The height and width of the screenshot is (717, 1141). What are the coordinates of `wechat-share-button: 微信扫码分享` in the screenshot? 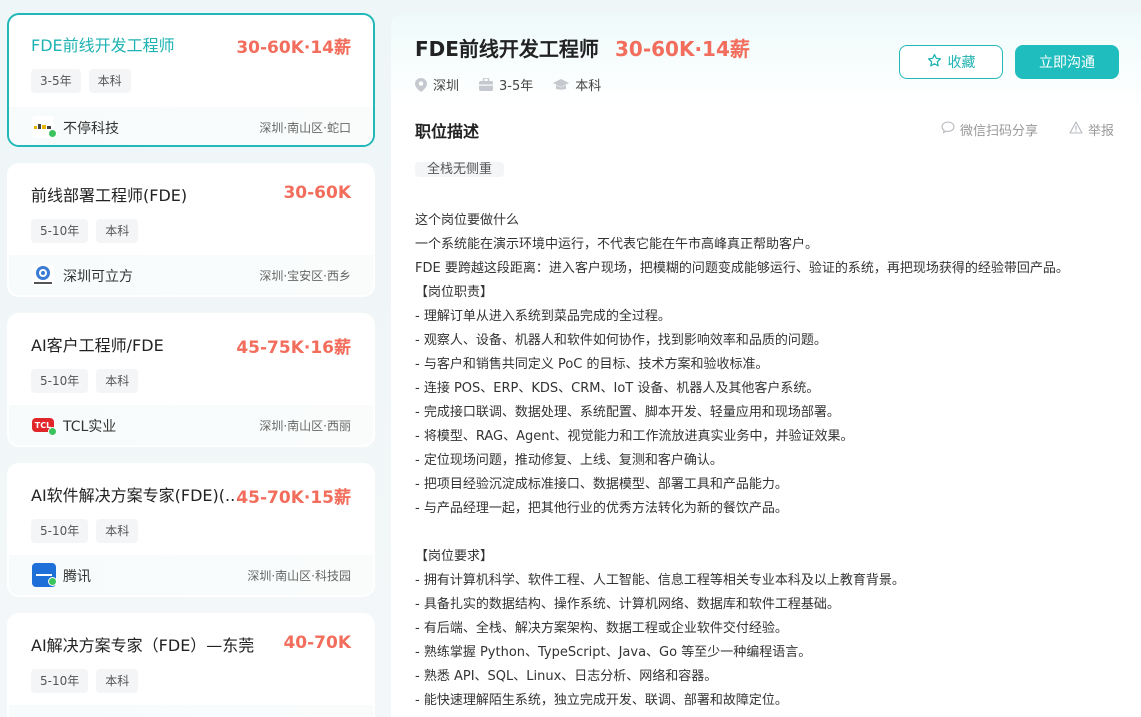 It's located at (989, 129).